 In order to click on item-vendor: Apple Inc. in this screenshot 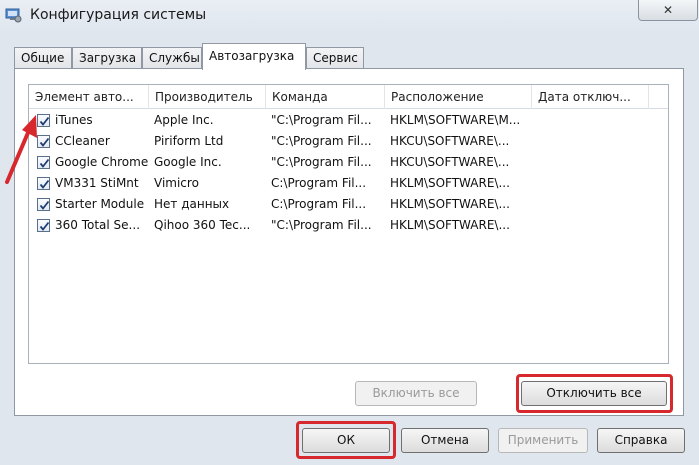, I will do `click(184, 120)`.